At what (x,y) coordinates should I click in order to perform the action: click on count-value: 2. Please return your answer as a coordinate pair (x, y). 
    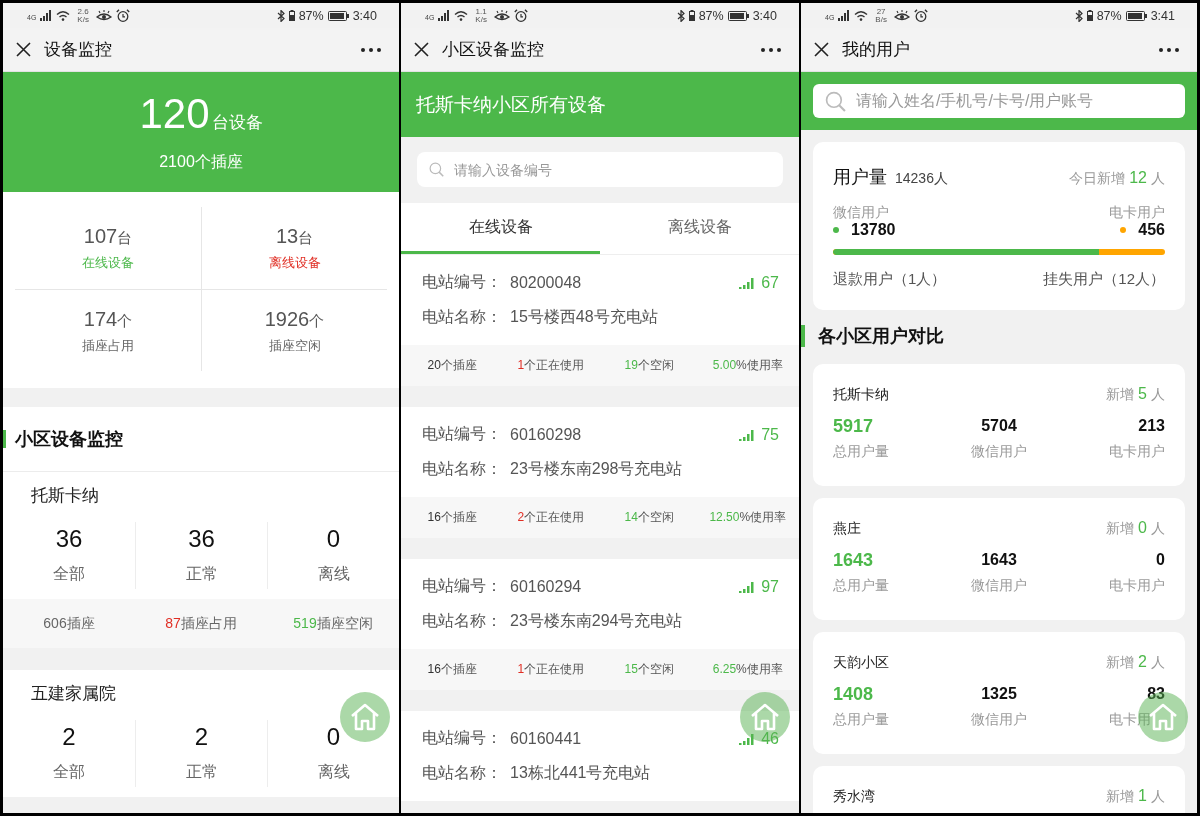
    Looking at the image, I should click on (69, 737).